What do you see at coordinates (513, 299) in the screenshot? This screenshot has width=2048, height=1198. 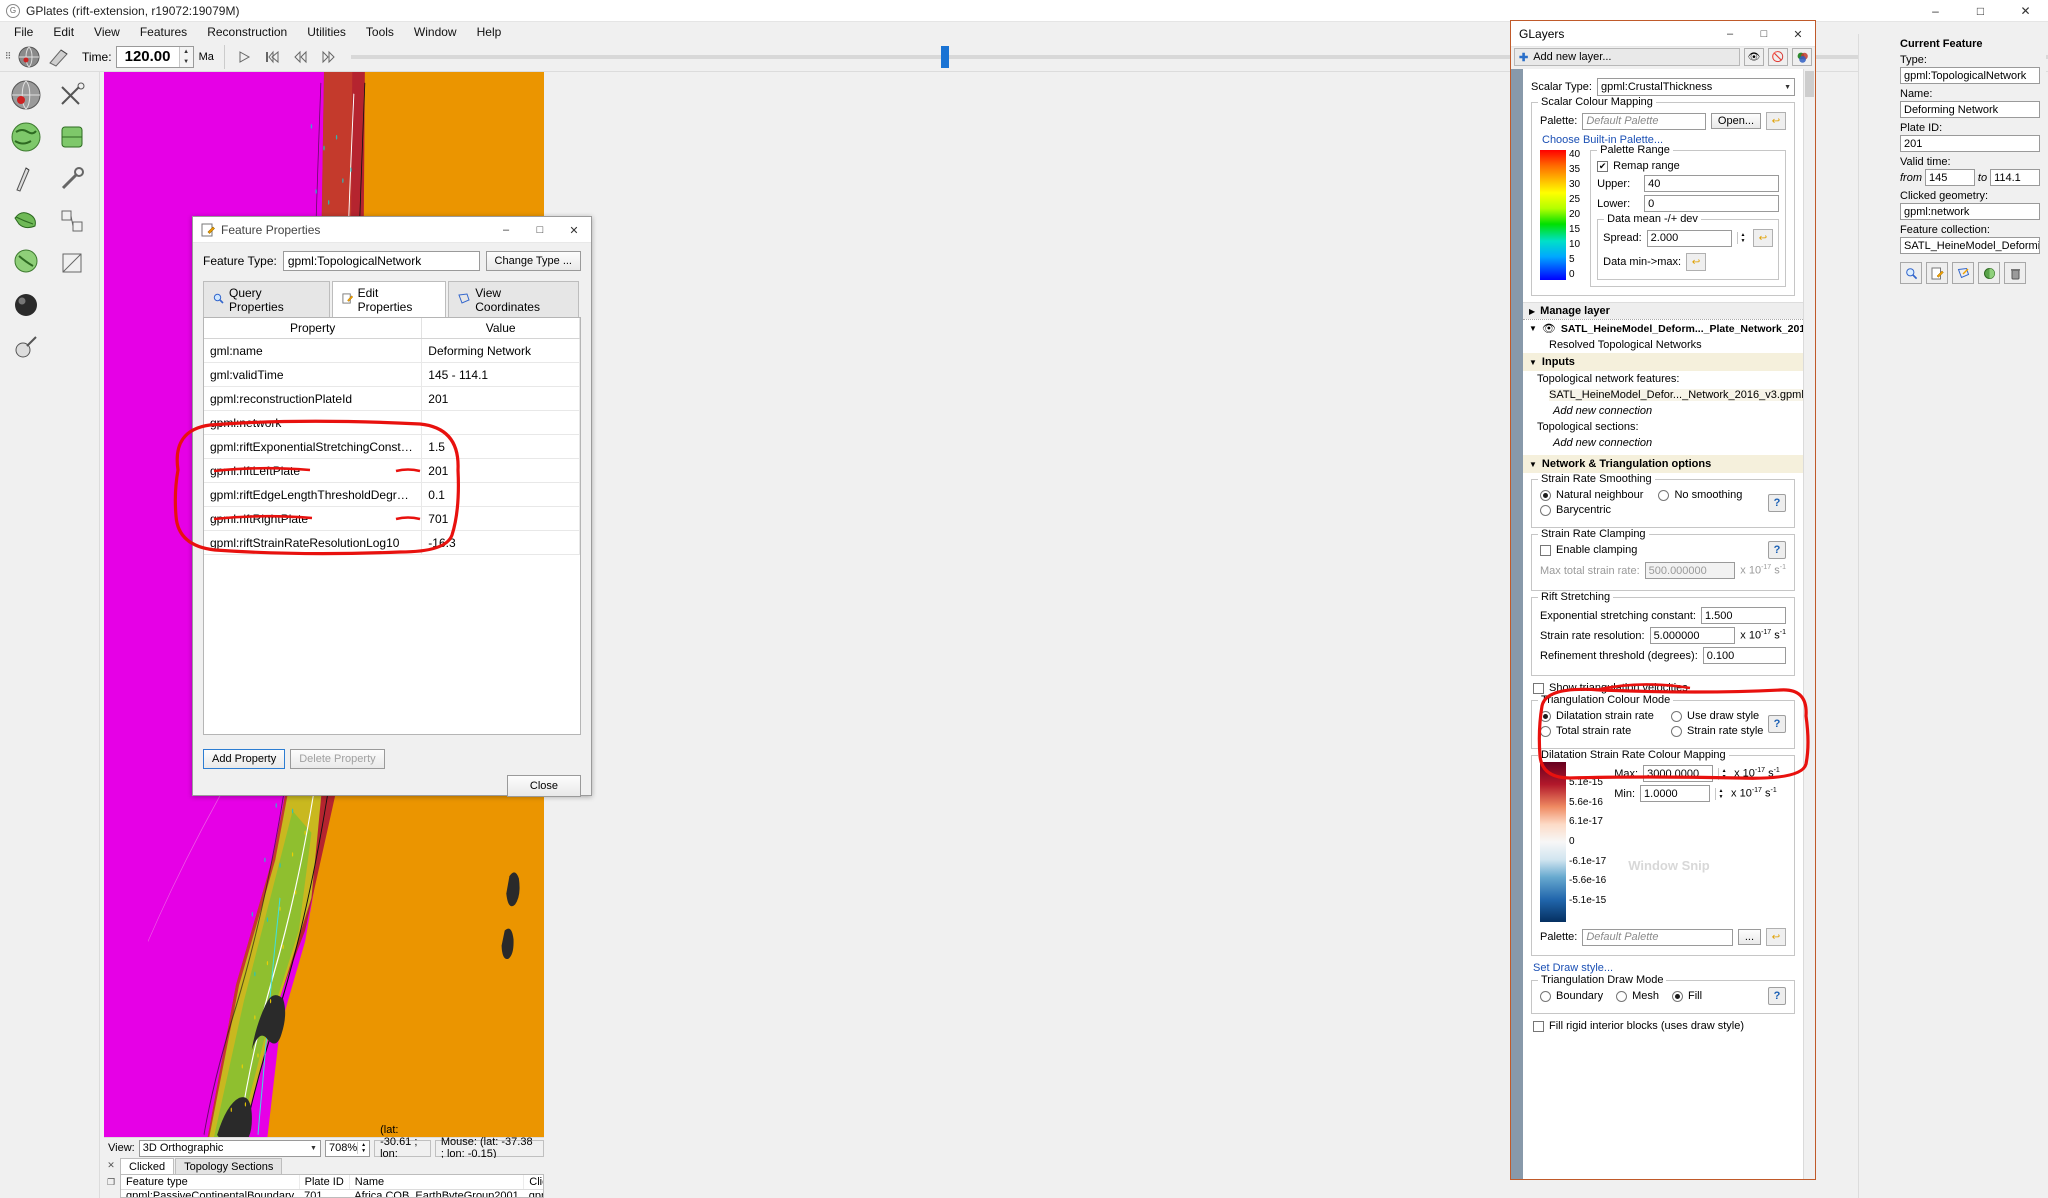 I see `tab-view-coordinates: View Coordinates` at bounding box center [513, 299].